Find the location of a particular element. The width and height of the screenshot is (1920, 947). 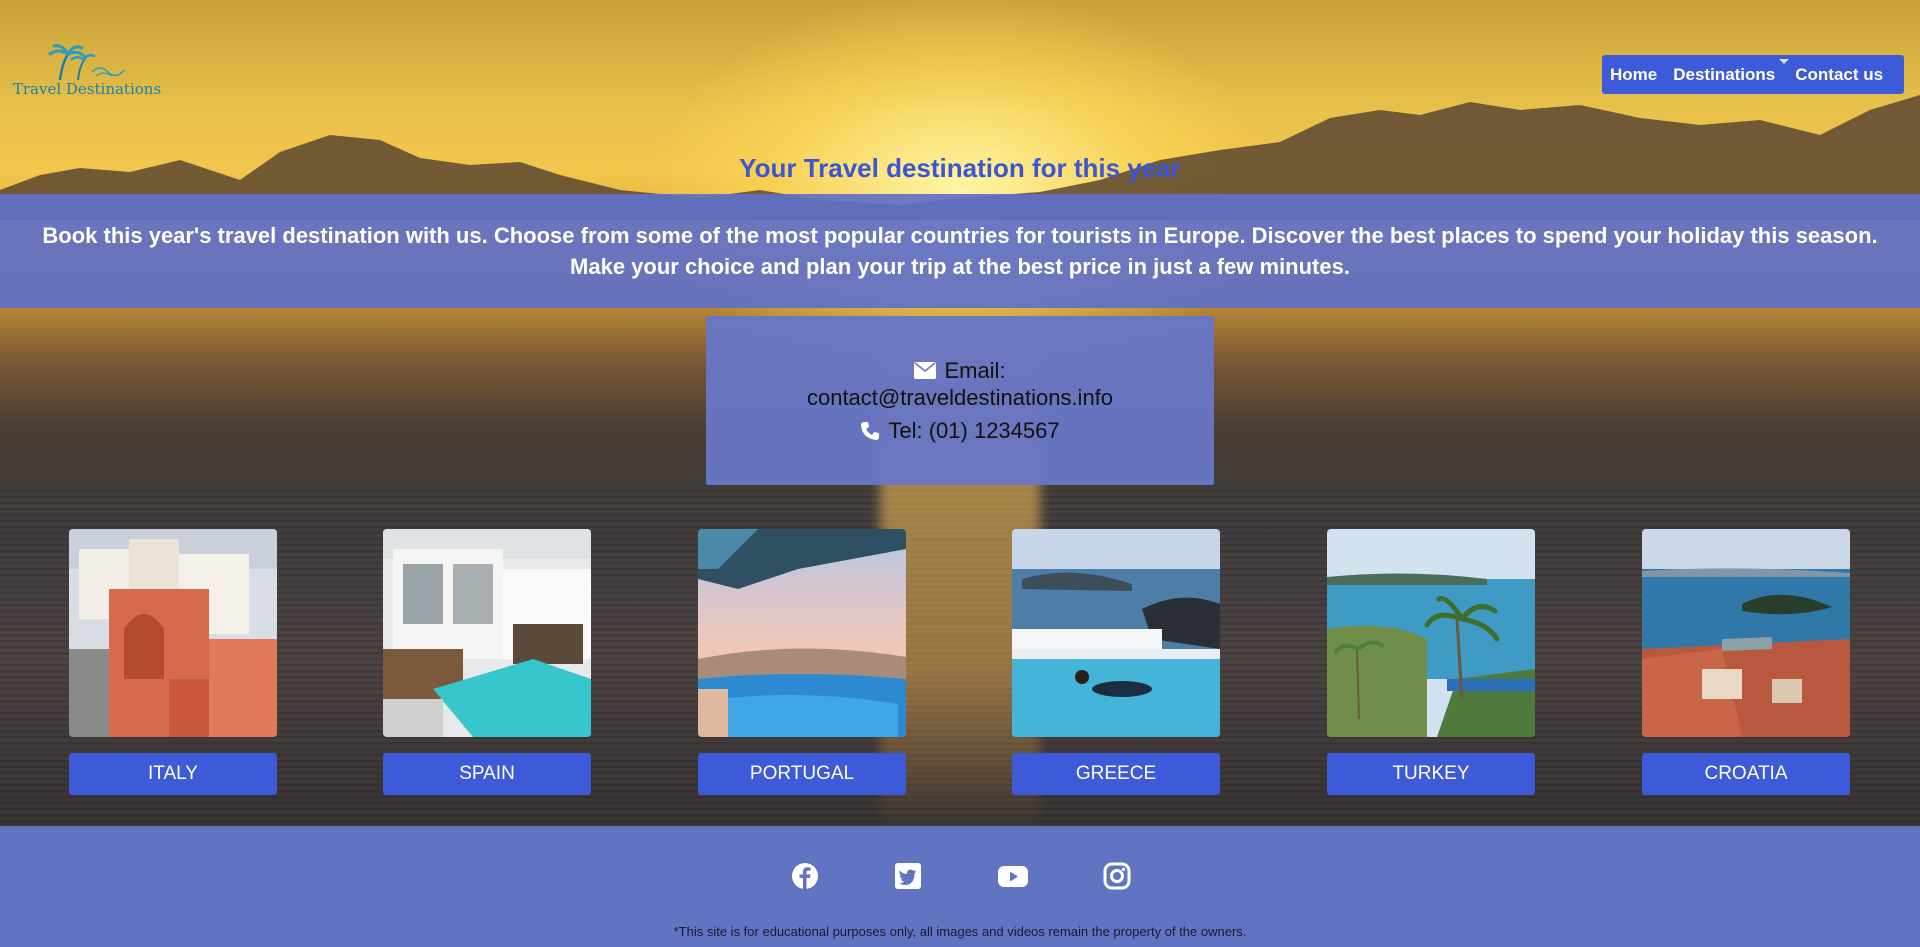

nav-contact: Contact us is located at coordinates (1839, 75).